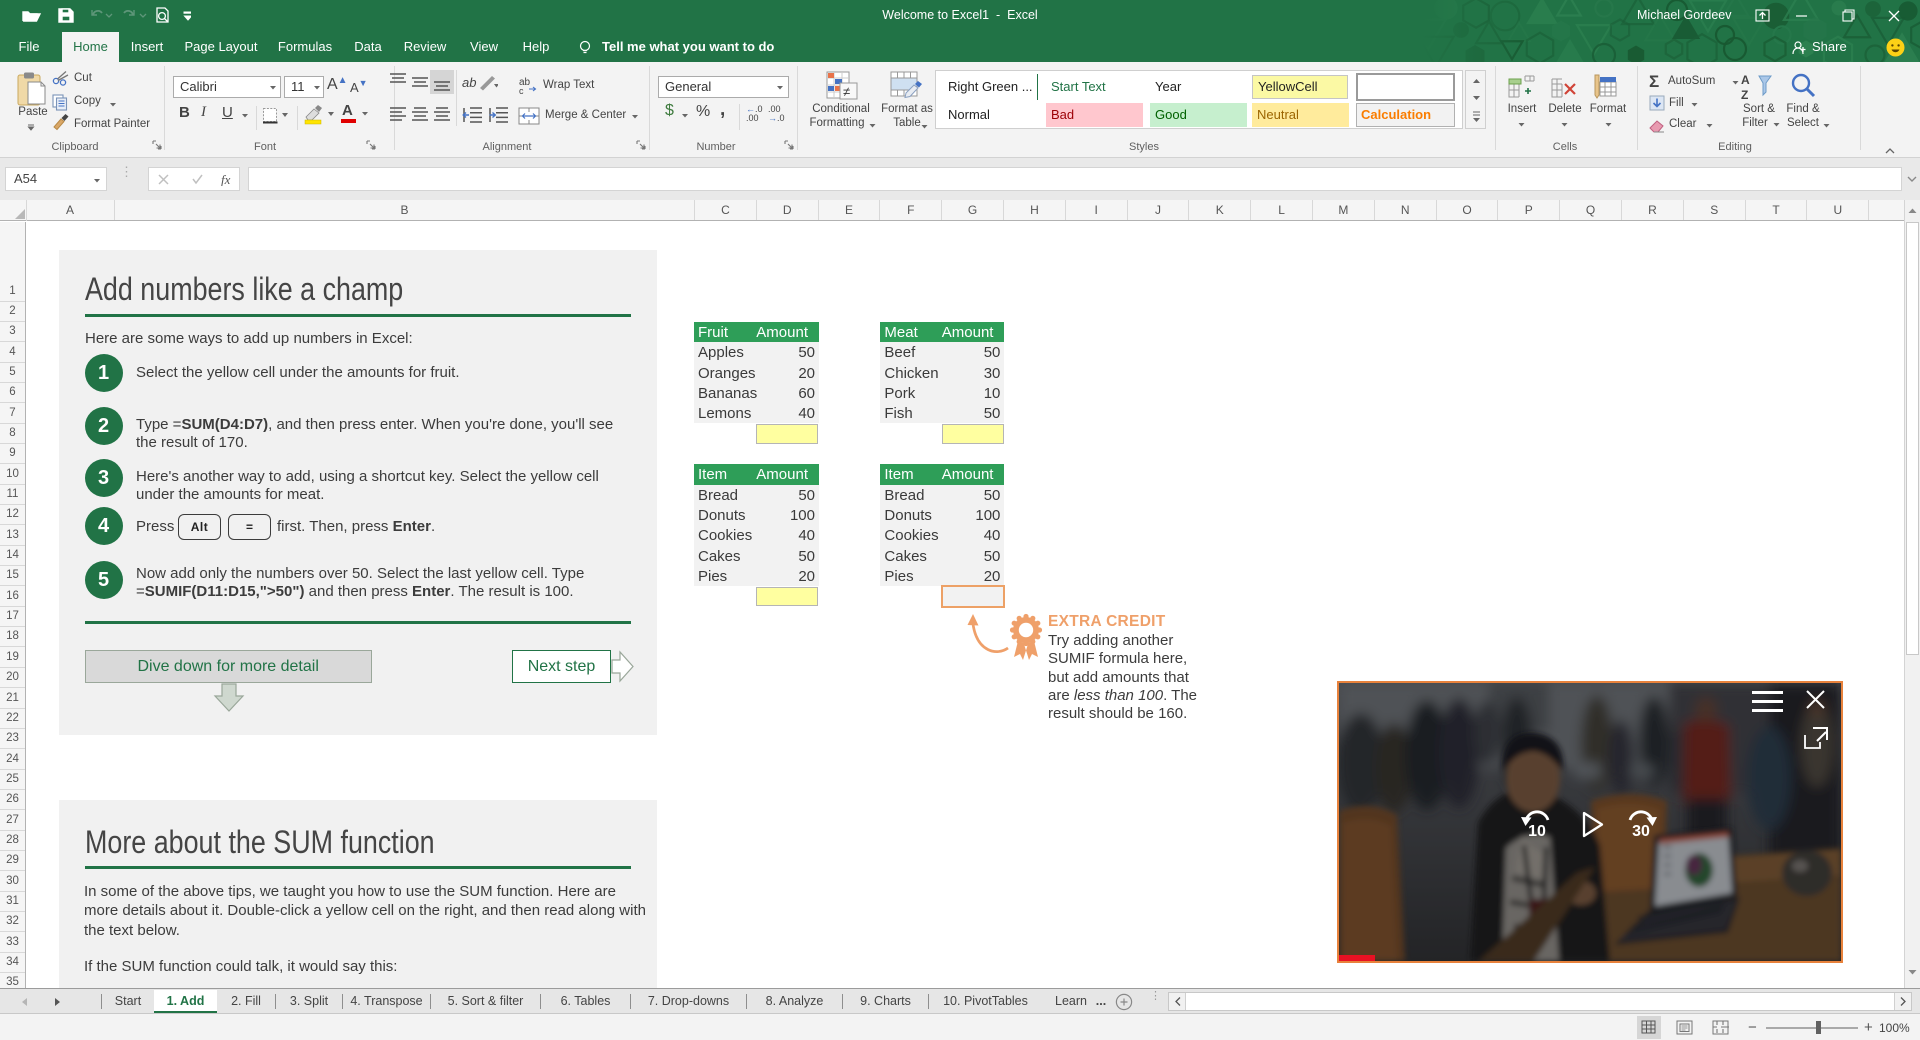 Image resolution: width=1920 pixels, height=1040 pixels. Describe the element at coordinates (521, 90) in the screenshot. I see `svg-text: c` at that location.